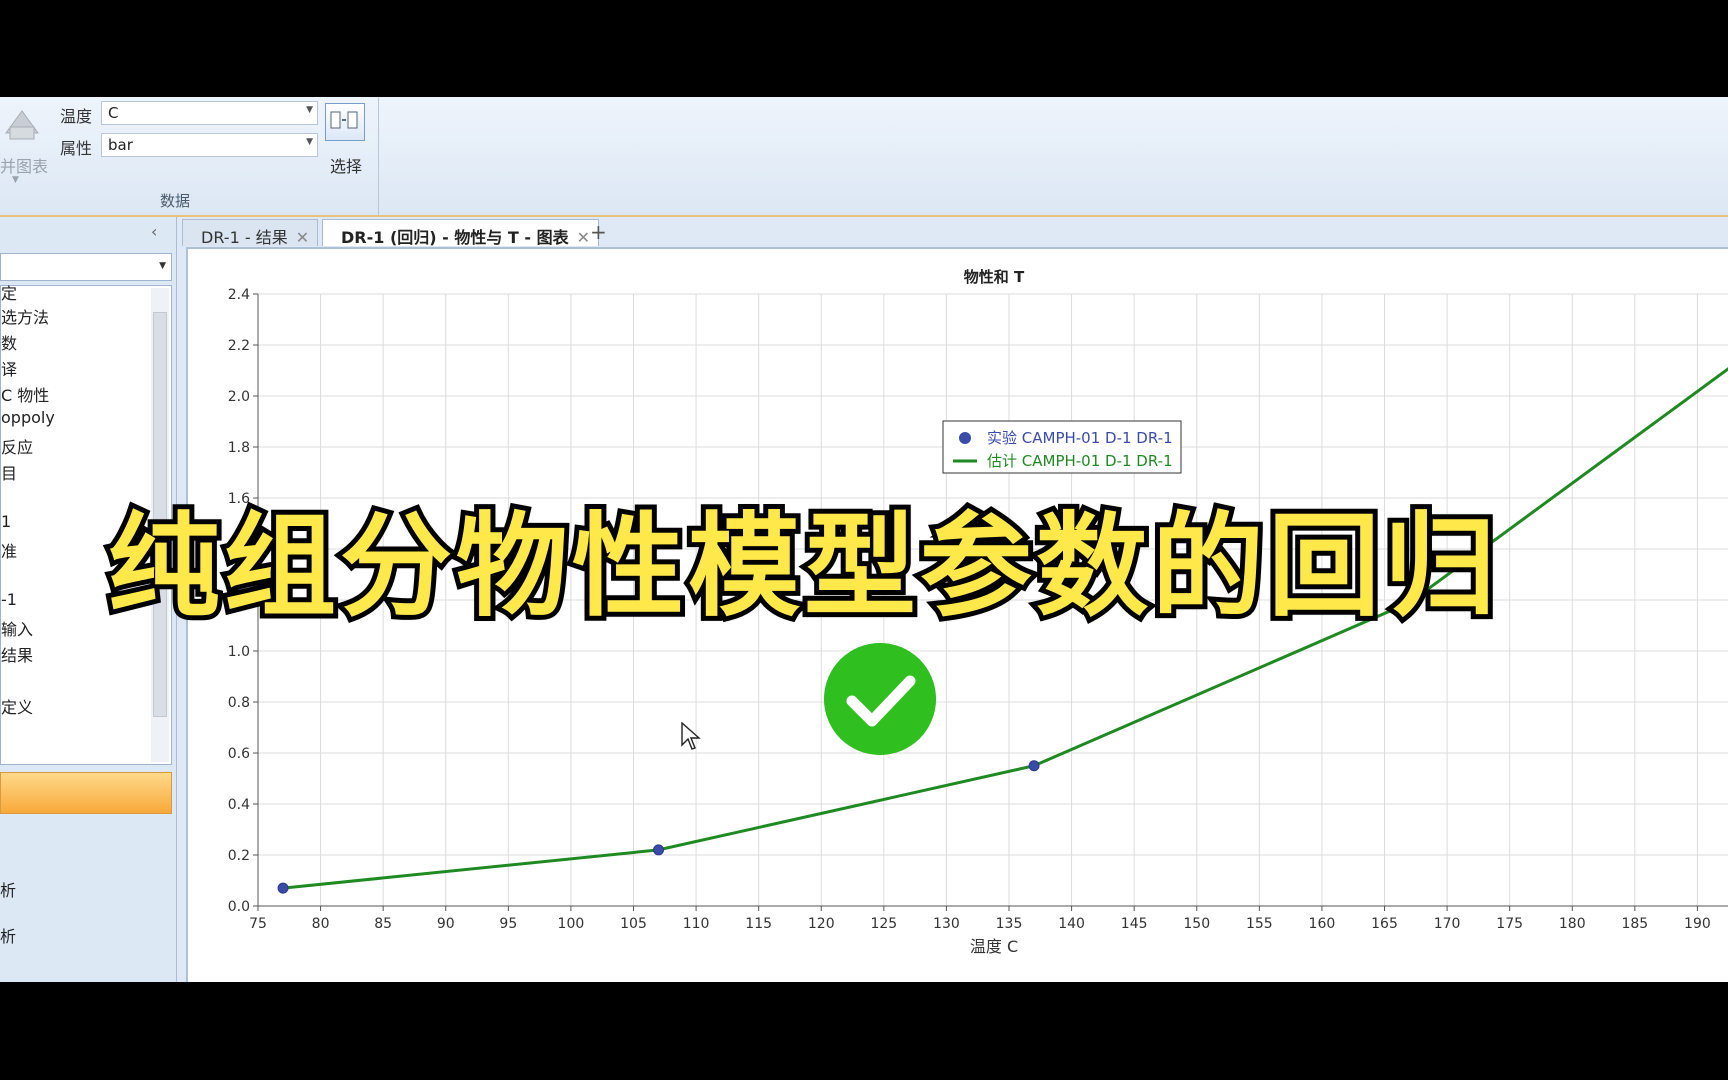  I want to click on x-tick-label: 150, so click(1196, 924).